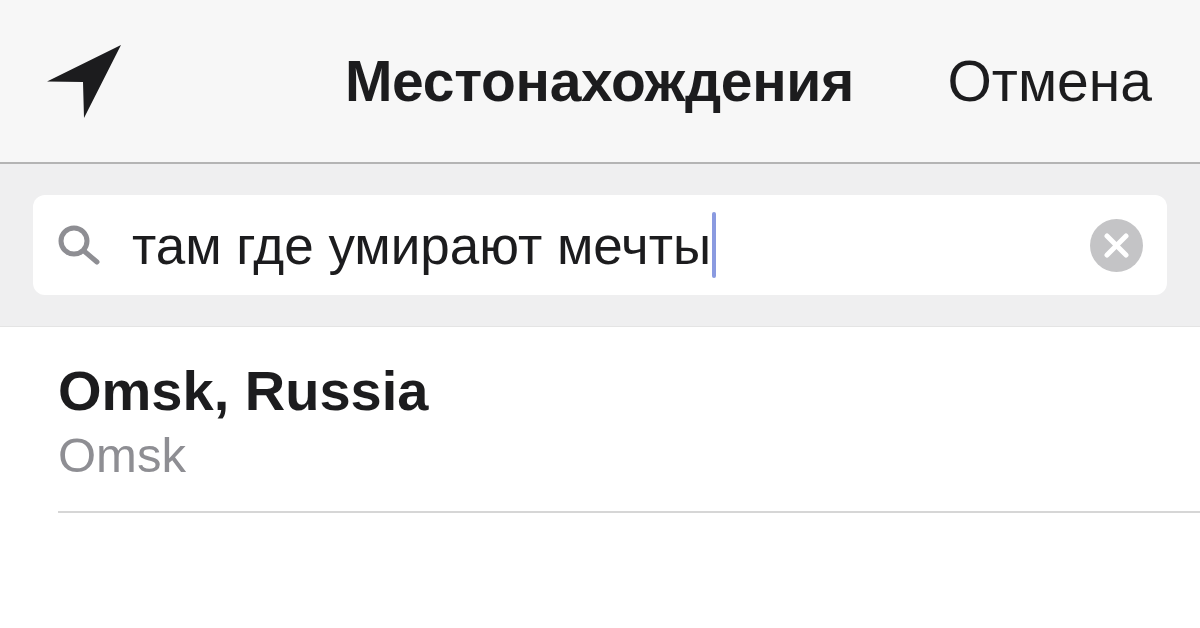  What do you see at coordinates (80, 245) in the screenshot?
I see `search-icon` at bounding box center [80, 245].